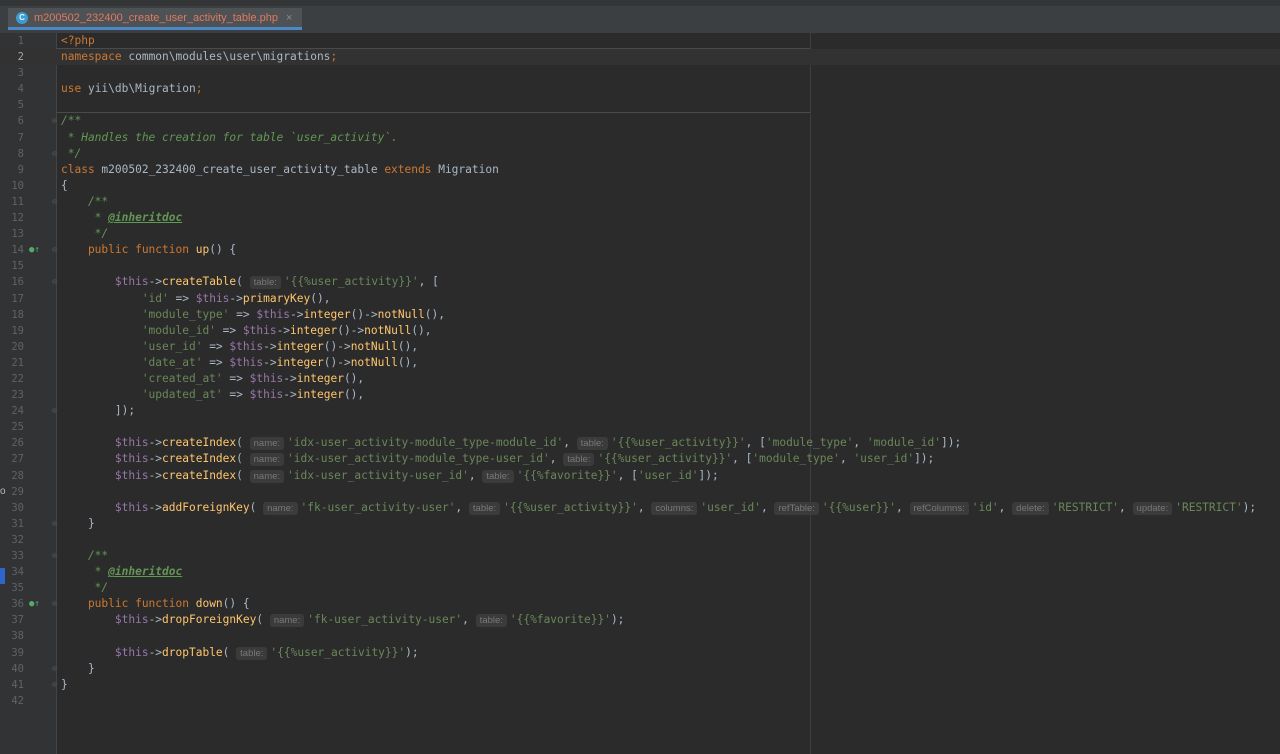 Image resolution: width=1280 pixels, height=754 pixels. Describe the element at coordinates (12, 443) in the screenshot. I see `line-number: 26` at that location.